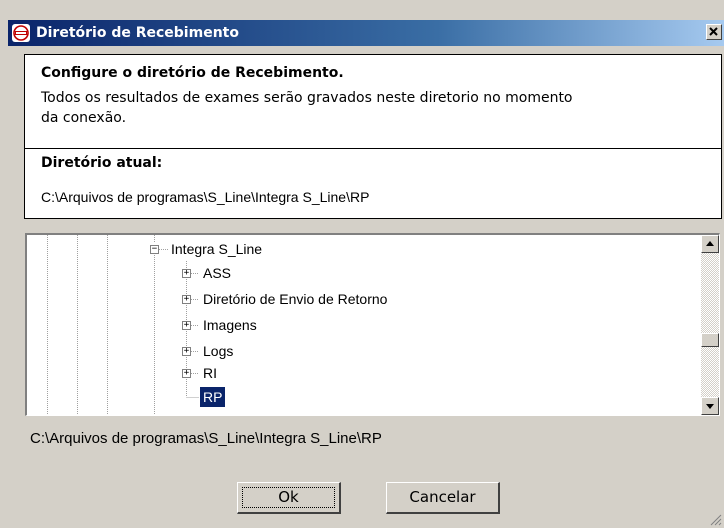  Describe the element at coordinates (102, 163) in the screenshot. I see `current-dir-heading: Diretório atual:` at that location.